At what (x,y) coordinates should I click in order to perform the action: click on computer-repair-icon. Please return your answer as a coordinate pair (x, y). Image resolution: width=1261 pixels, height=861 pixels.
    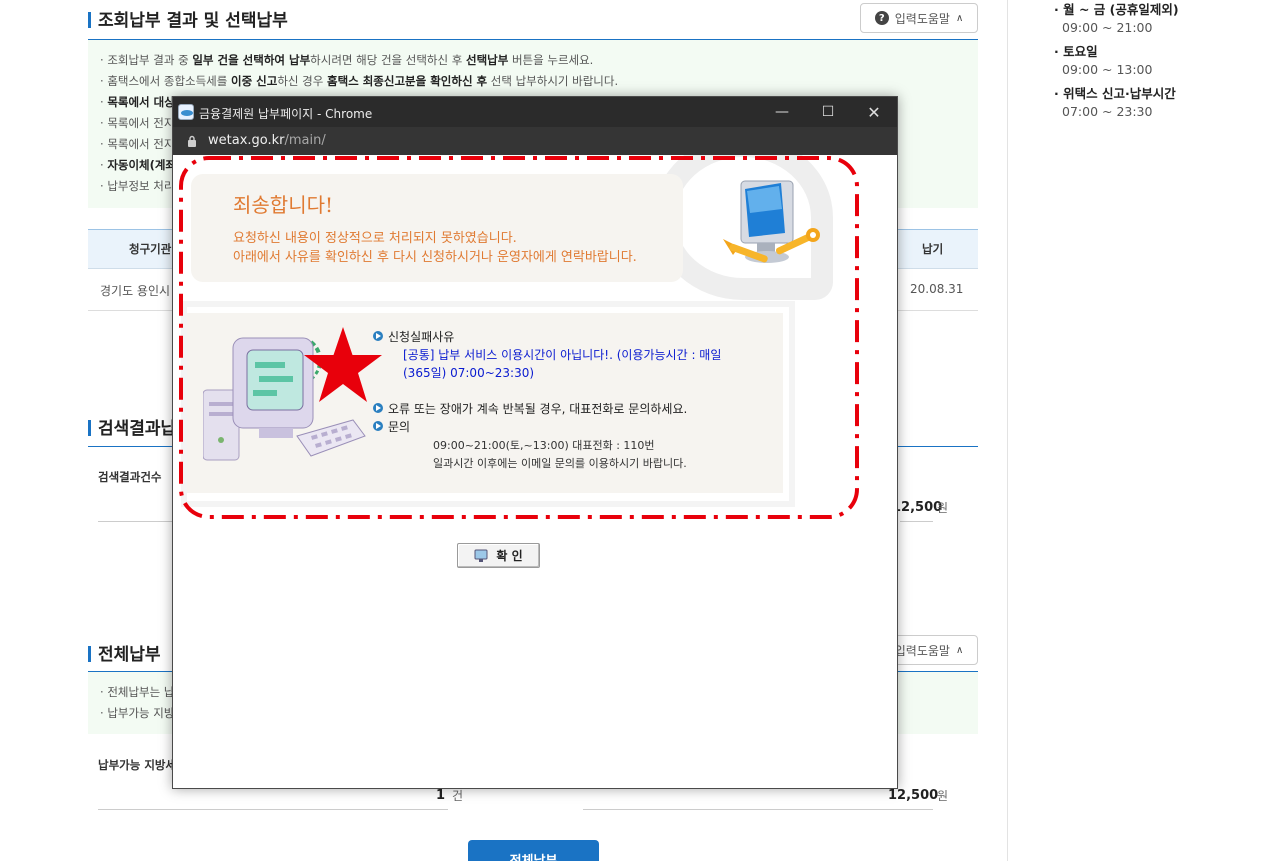
    Looking at the image, I should click on (771, 221).